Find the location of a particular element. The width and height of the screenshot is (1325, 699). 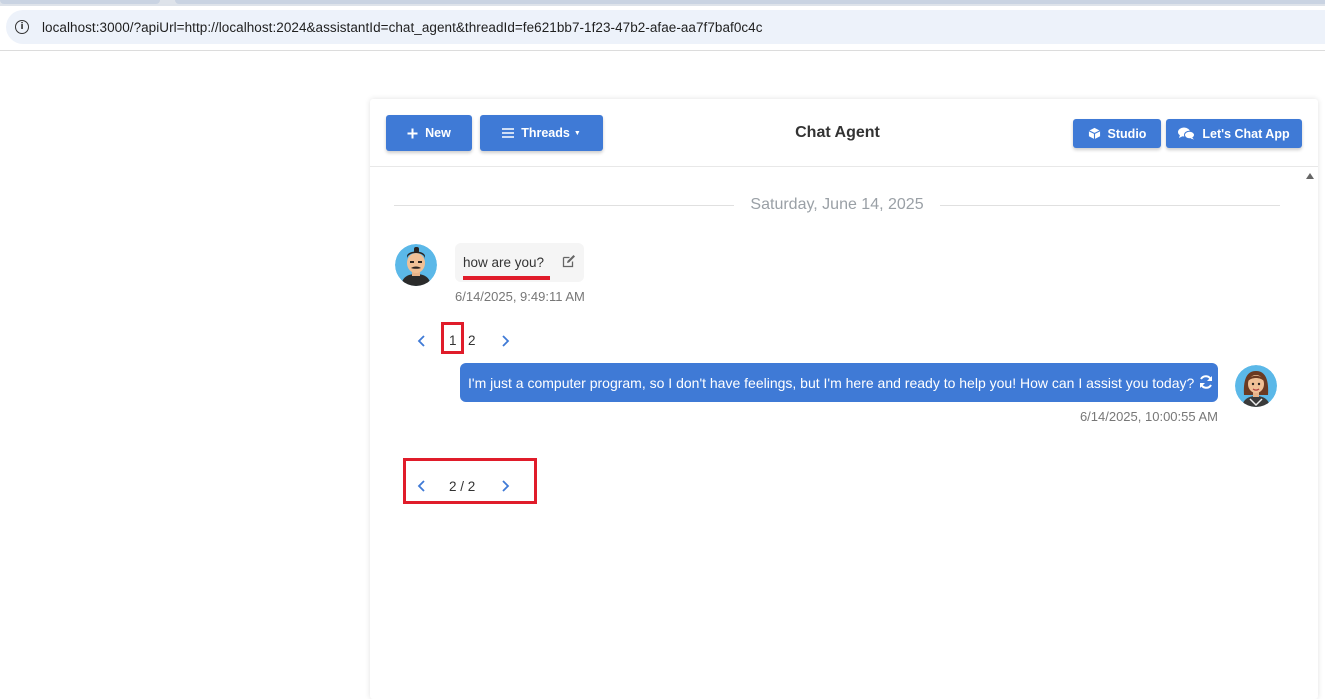

assistant-avatar is located at coordinates (1256, 386).